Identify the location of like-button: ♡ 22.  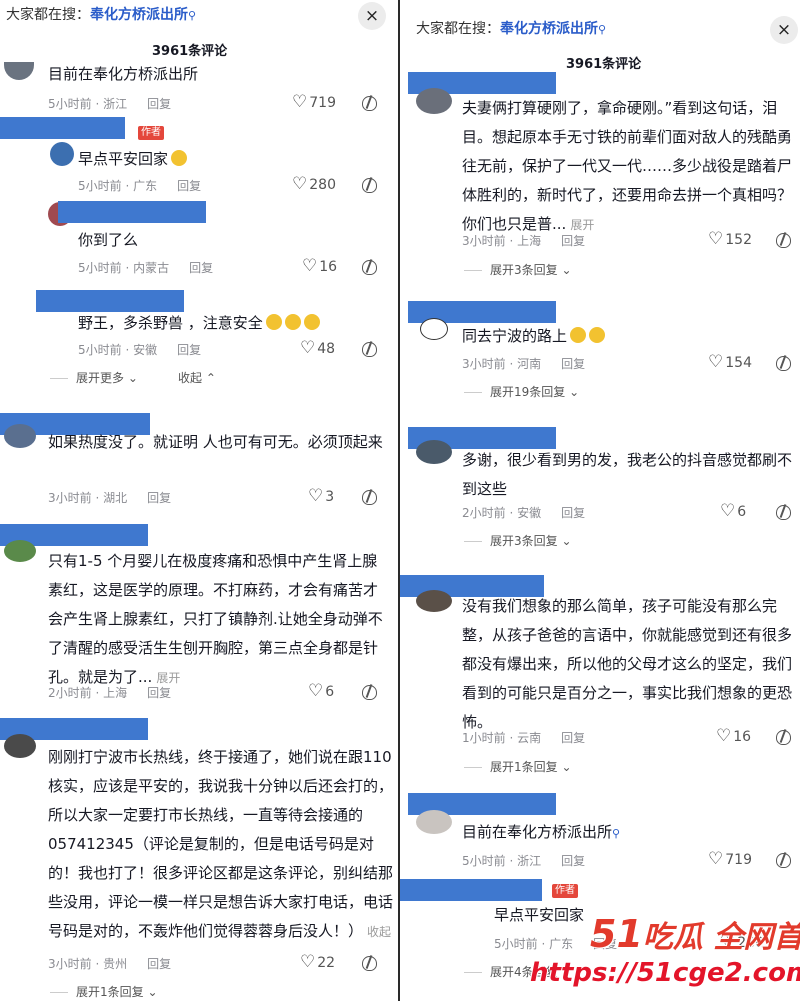
(317, 962).